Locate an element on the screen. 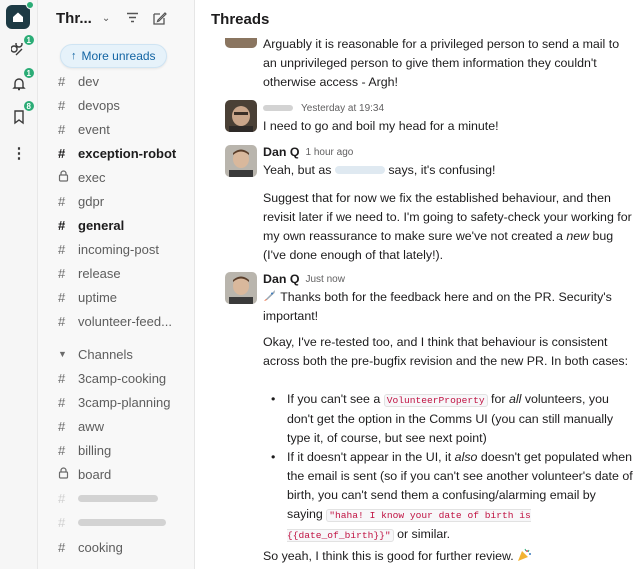 The width and height of the screenshot is (640, 569). app-rail: 1 1 8 ⋮ is located at coordinates (19, 284).